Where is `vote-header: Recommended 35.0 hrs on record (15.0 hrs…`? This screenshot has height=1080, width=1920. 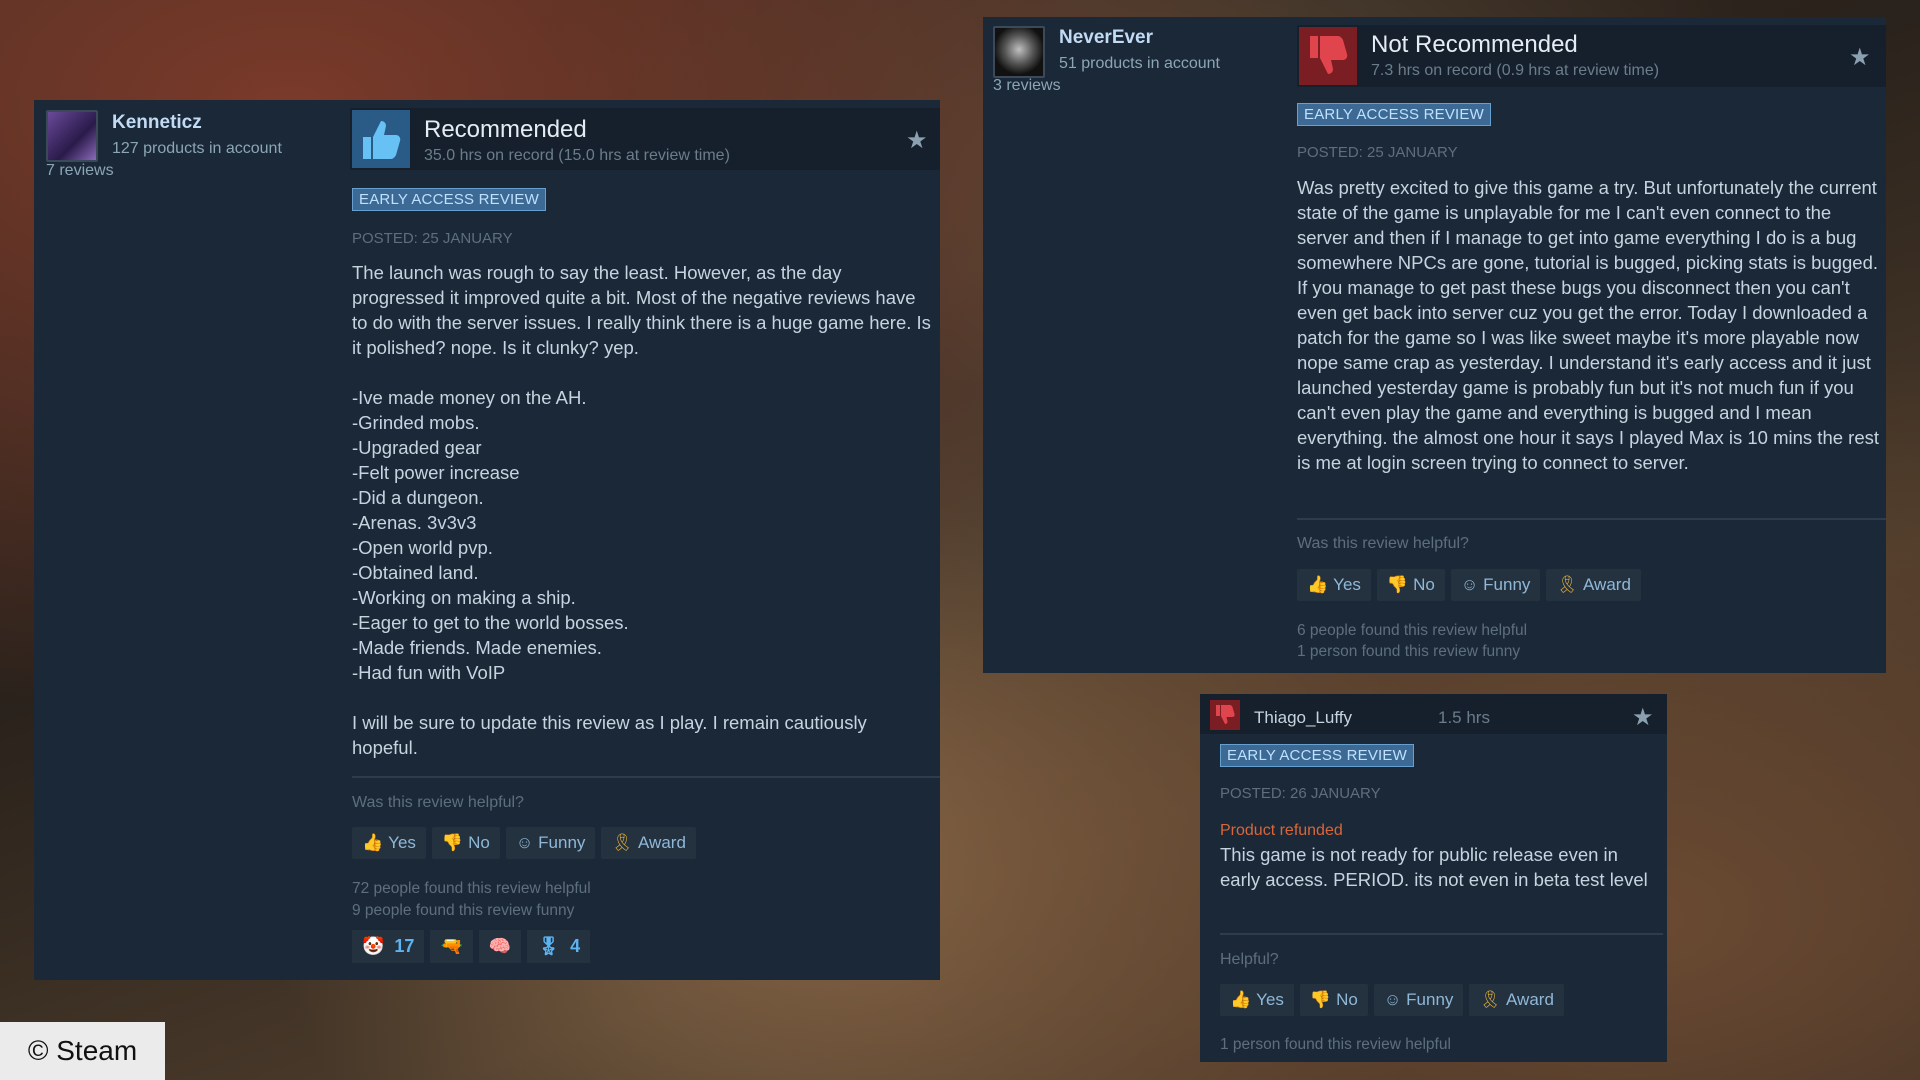
vote-header: Recommended 35.0 hrs on record (15.0 hrs… is located at coordinates (645, 139).